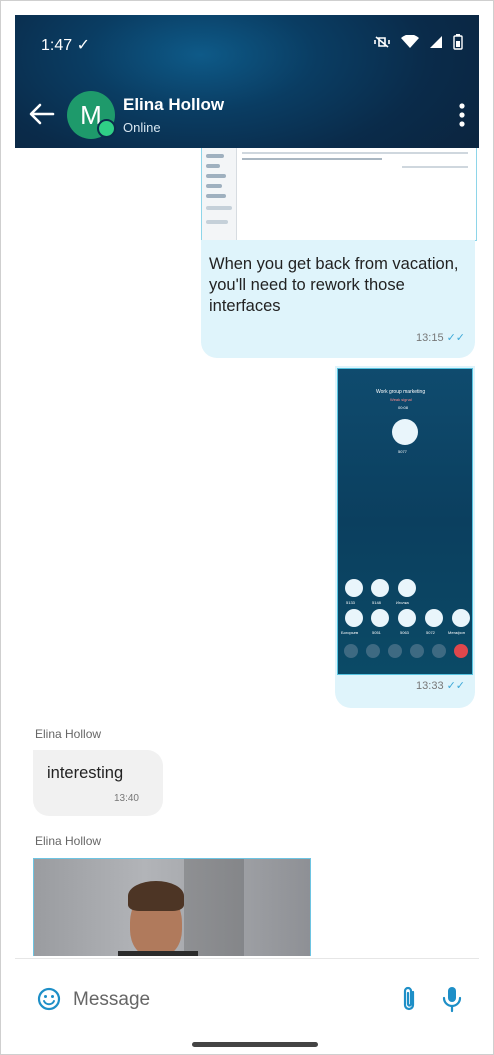 This screenshot has width=494, height=1055. What do you see at coordinates (49, 999) in the screenshot?
I see `emoji-icon` at bounding box center [49, 999].